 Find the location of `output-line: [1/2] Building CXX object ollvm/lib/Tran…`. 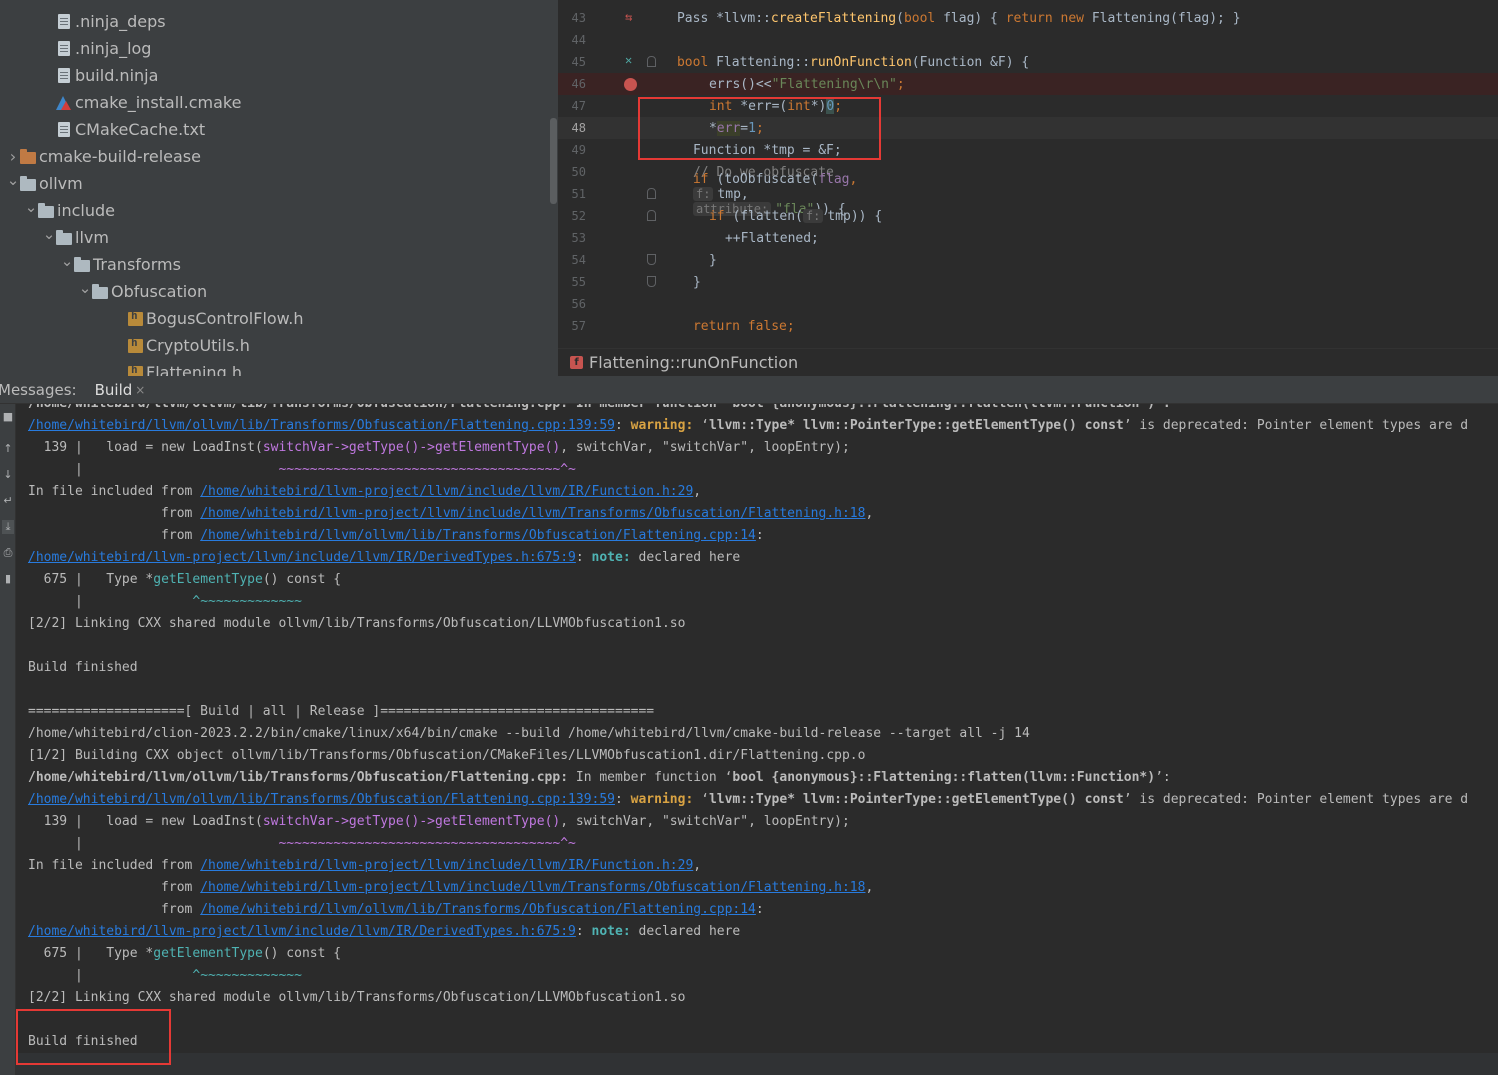

output-line: [1/2] Building CXX object ollvm/lib/Tran… is located at coordinates (447, 755).